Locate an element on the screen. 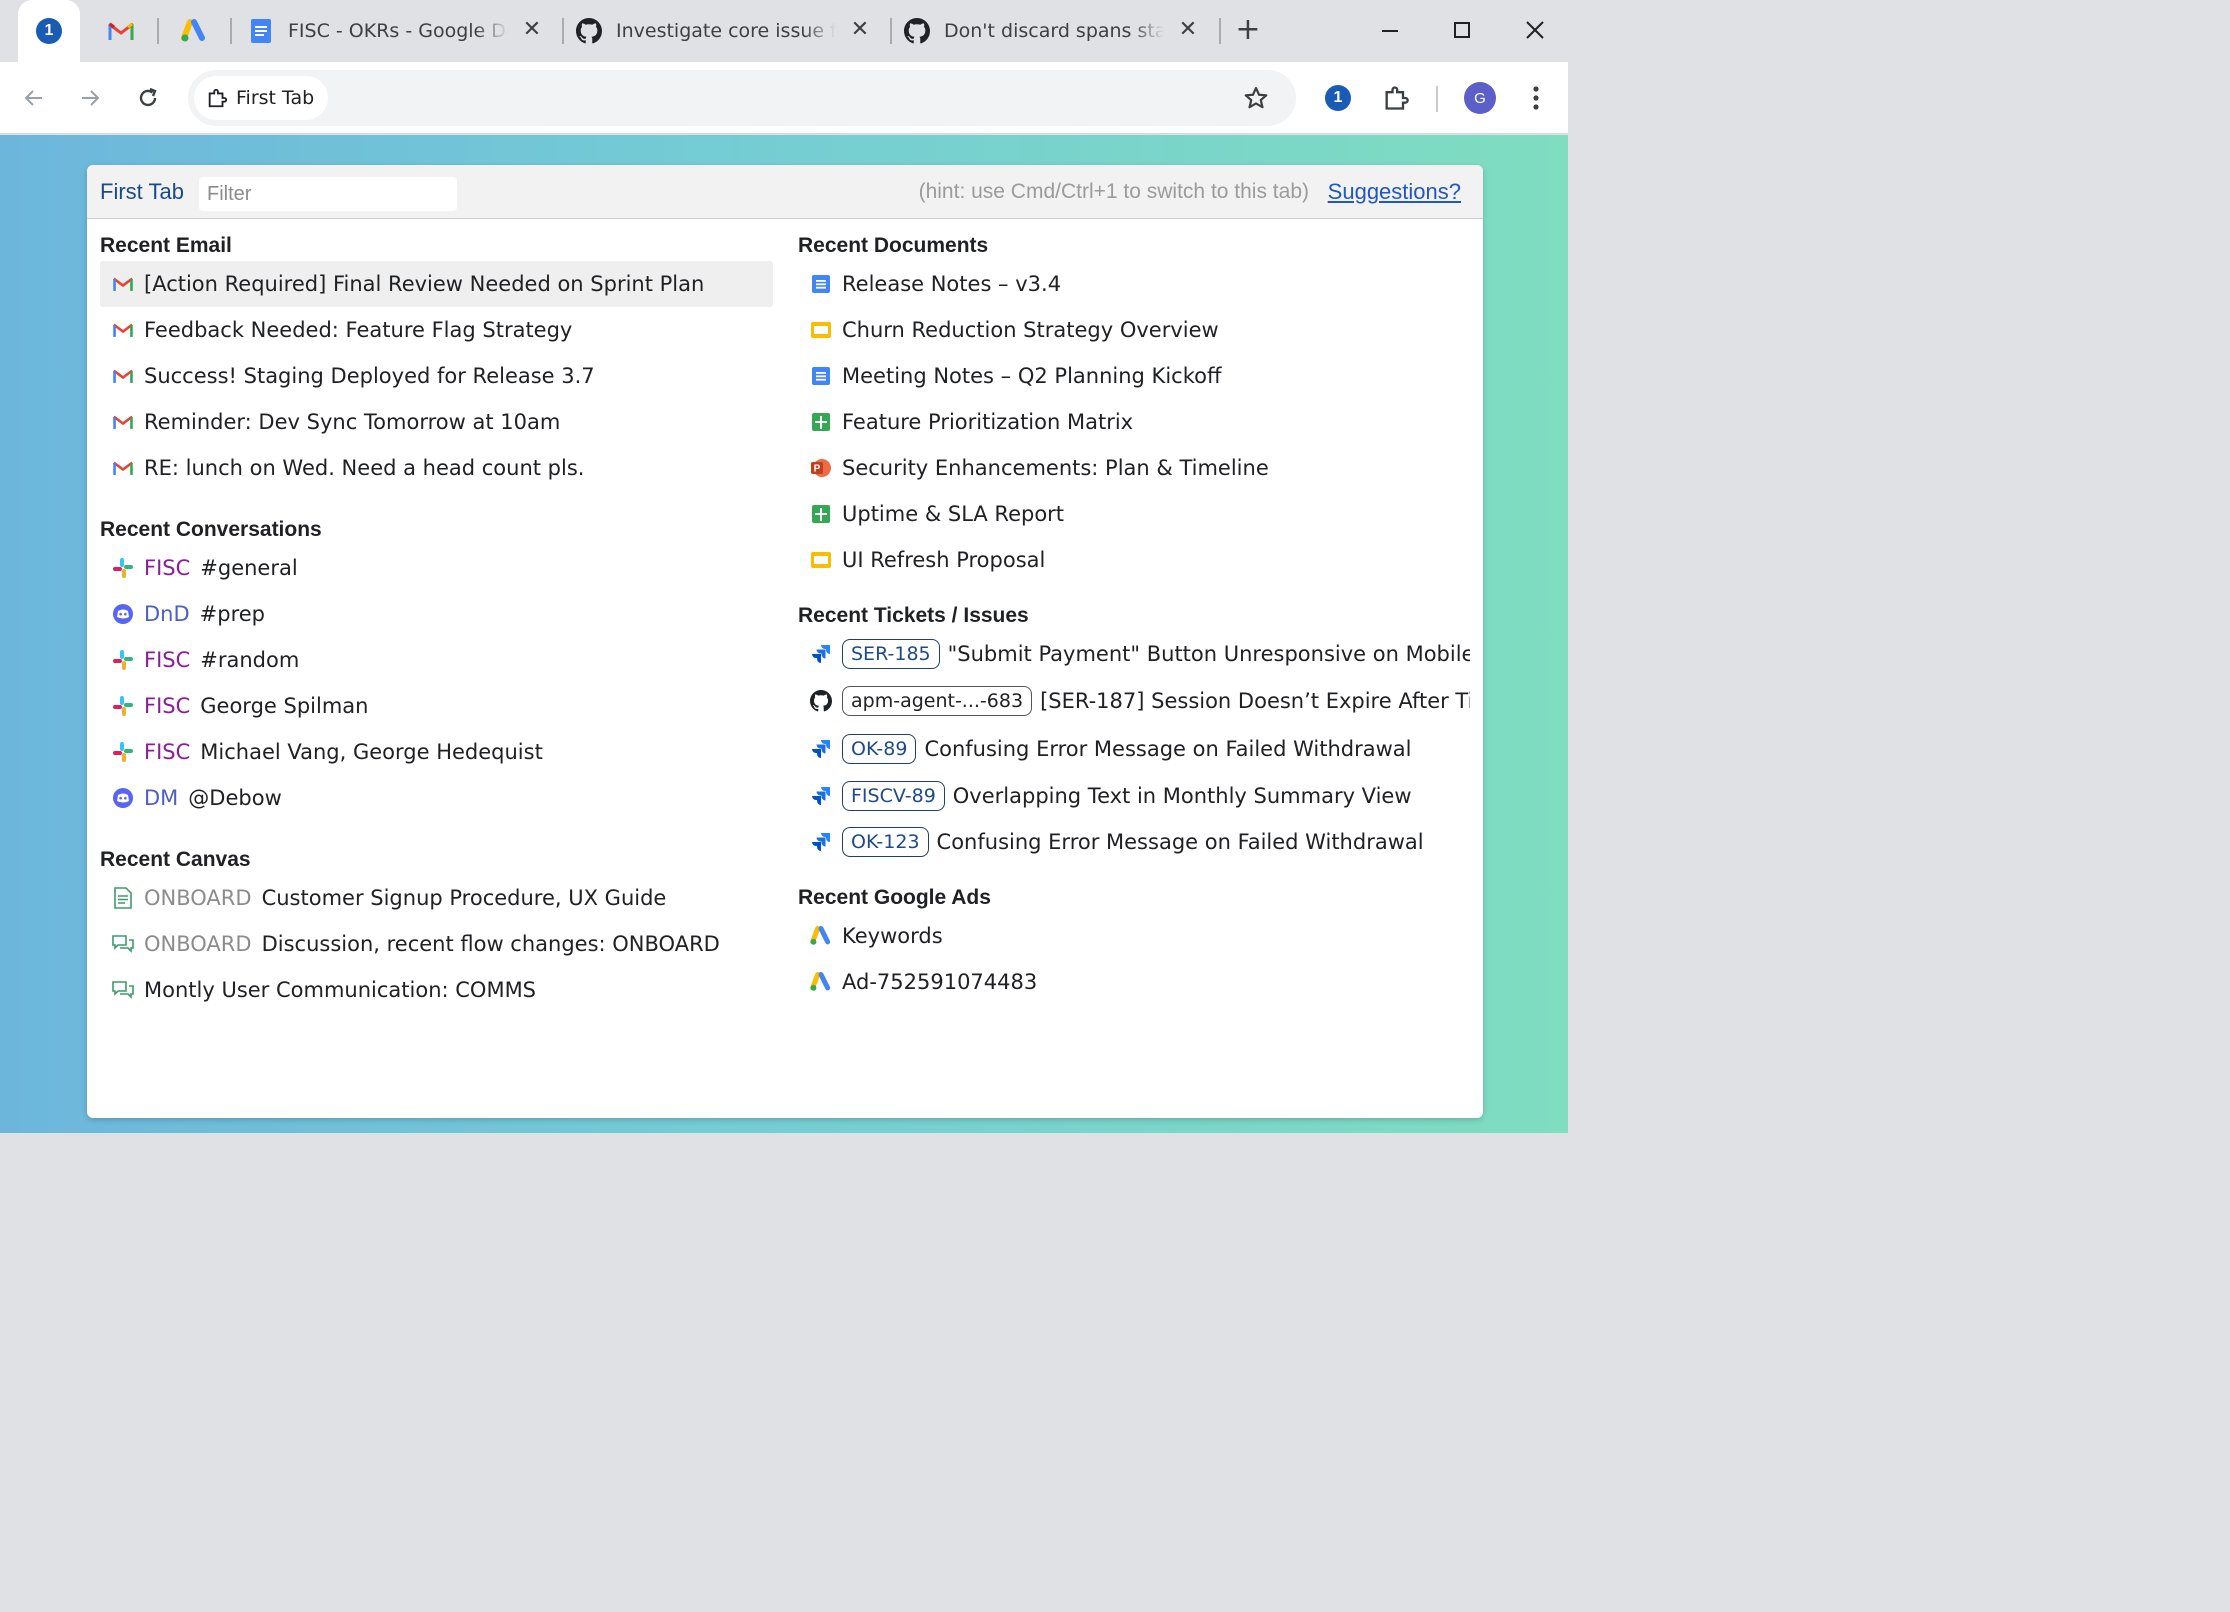  email-subject: Feedback Needed: Feature Flag Strategy is located at coordinates (358, 330).